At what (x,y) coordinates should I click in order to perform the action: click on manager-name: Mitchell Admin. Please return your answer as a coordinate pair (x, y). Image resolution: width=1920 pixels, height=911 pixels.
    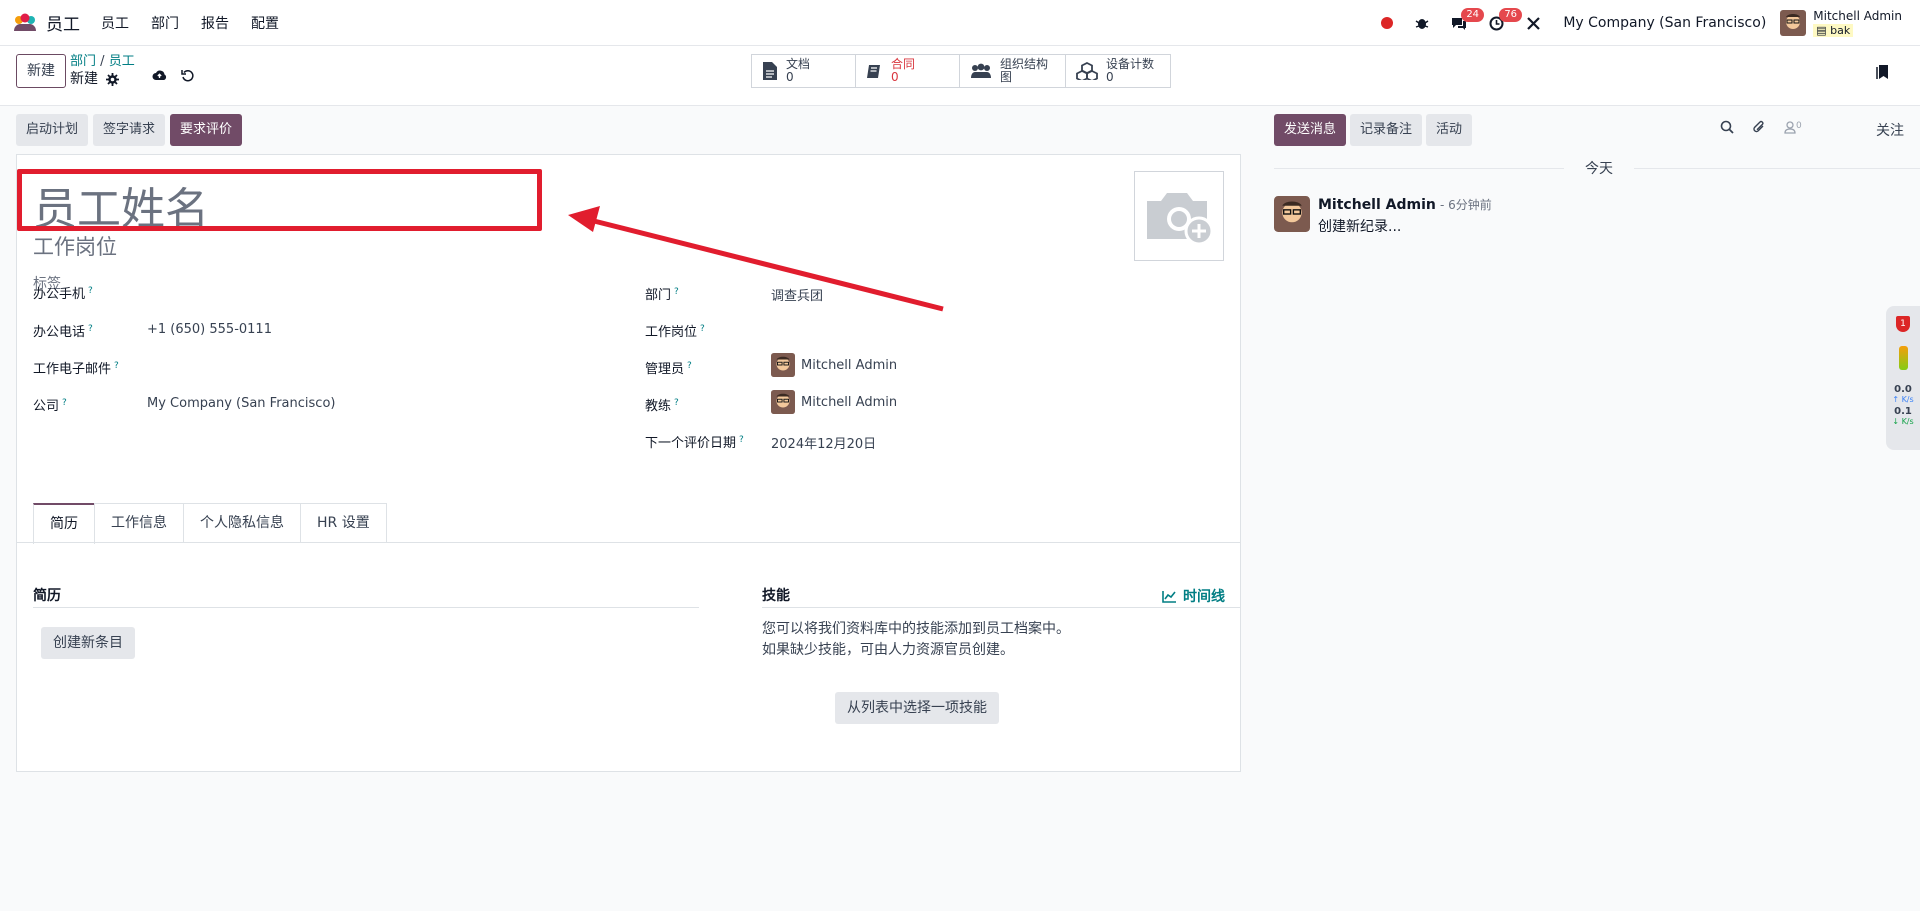
    Looking at the image, I should click on (849, 365).